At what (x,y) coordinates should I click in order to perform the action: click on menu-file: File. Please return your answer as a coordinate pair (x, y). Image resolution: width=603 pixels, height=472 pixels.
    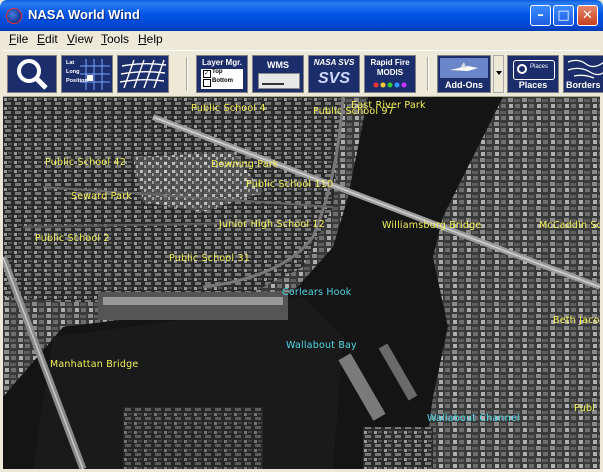
    Looking at the image, I should click on (18, 39).